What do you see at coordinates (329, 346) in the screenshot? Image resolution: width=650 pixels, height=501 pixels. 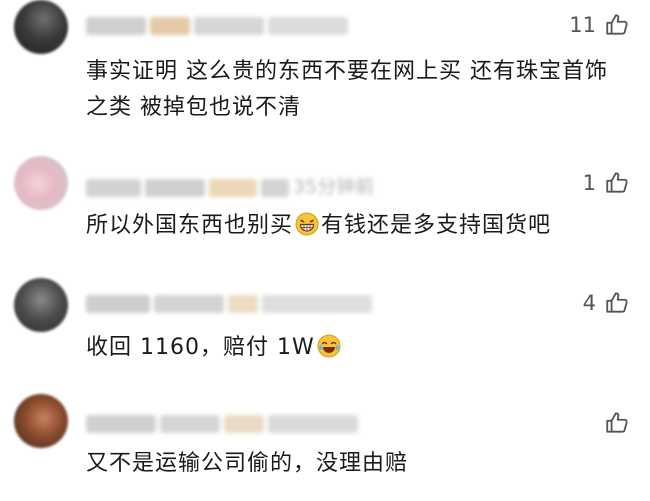 I see `laugh-cry-emoji-icon` at bounding box center [329, 346].